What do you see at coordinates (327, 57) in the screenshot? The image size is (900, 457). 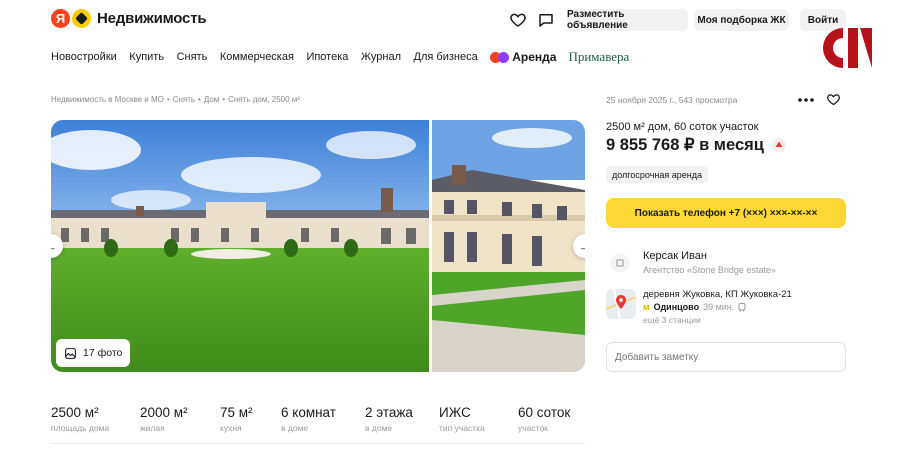 I see `nav-item-mortgage: Ипотека` at bounding box center [327, 57].